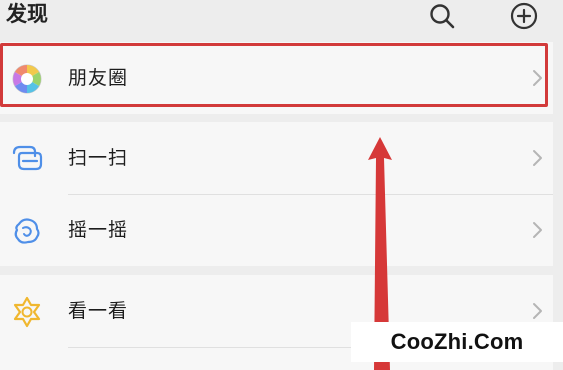 The height and width of the screenshot is (370, 563). I want to click on page-title: 发现, so click(27, 14).